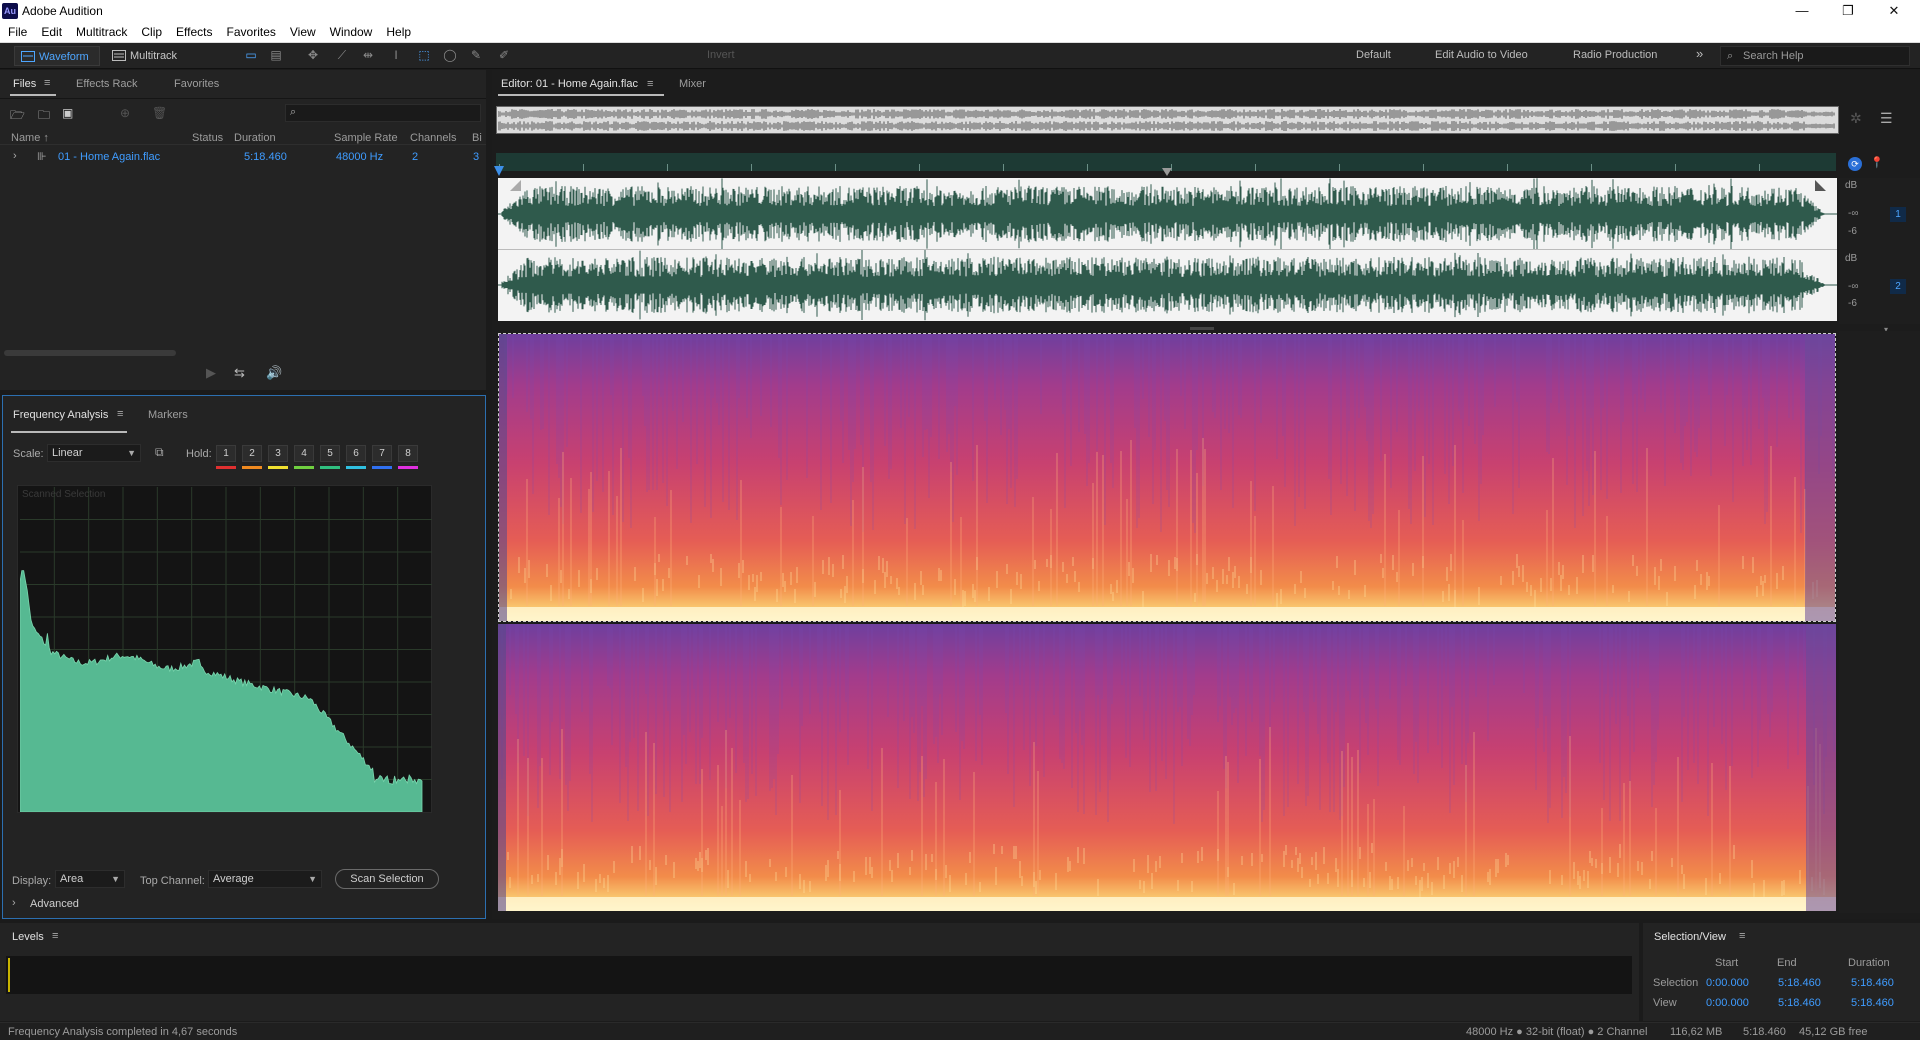 The height and width of the screenshot is (1040, 1920). Describe the element at coordinates (721, 55) in the screenshot. I see `invert-button: Invert` at that location.